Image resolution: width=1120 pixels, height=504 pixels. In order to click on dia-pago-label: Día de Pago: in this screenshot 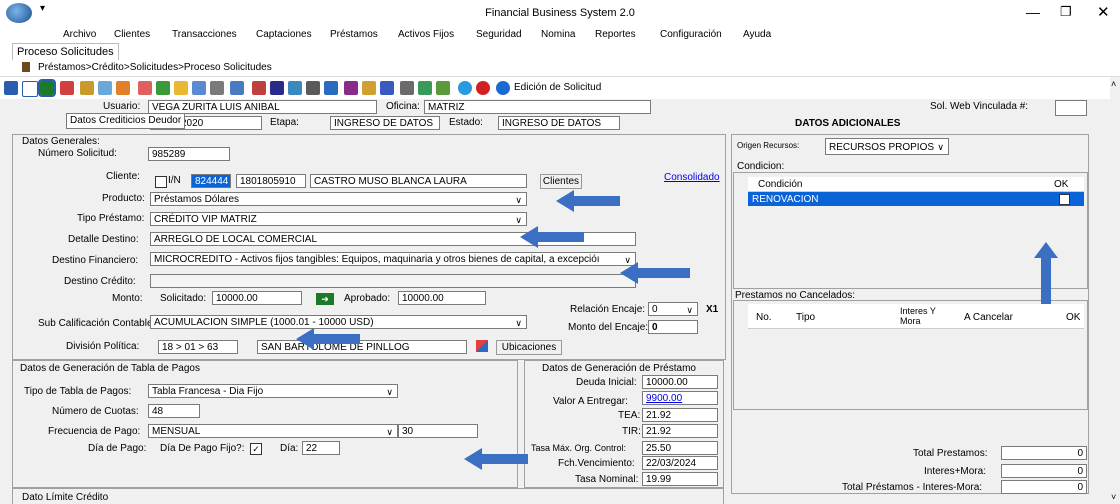, I will do `click(117, 448)`.